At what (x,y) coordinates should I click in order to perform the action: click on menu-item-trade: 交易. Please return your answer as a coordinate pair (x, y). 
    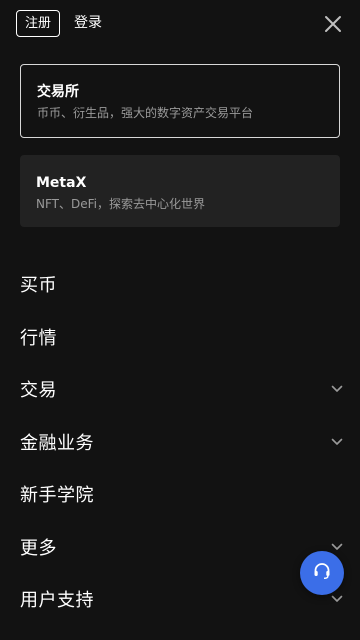
    Looking at the image, I should click on (182, 389).